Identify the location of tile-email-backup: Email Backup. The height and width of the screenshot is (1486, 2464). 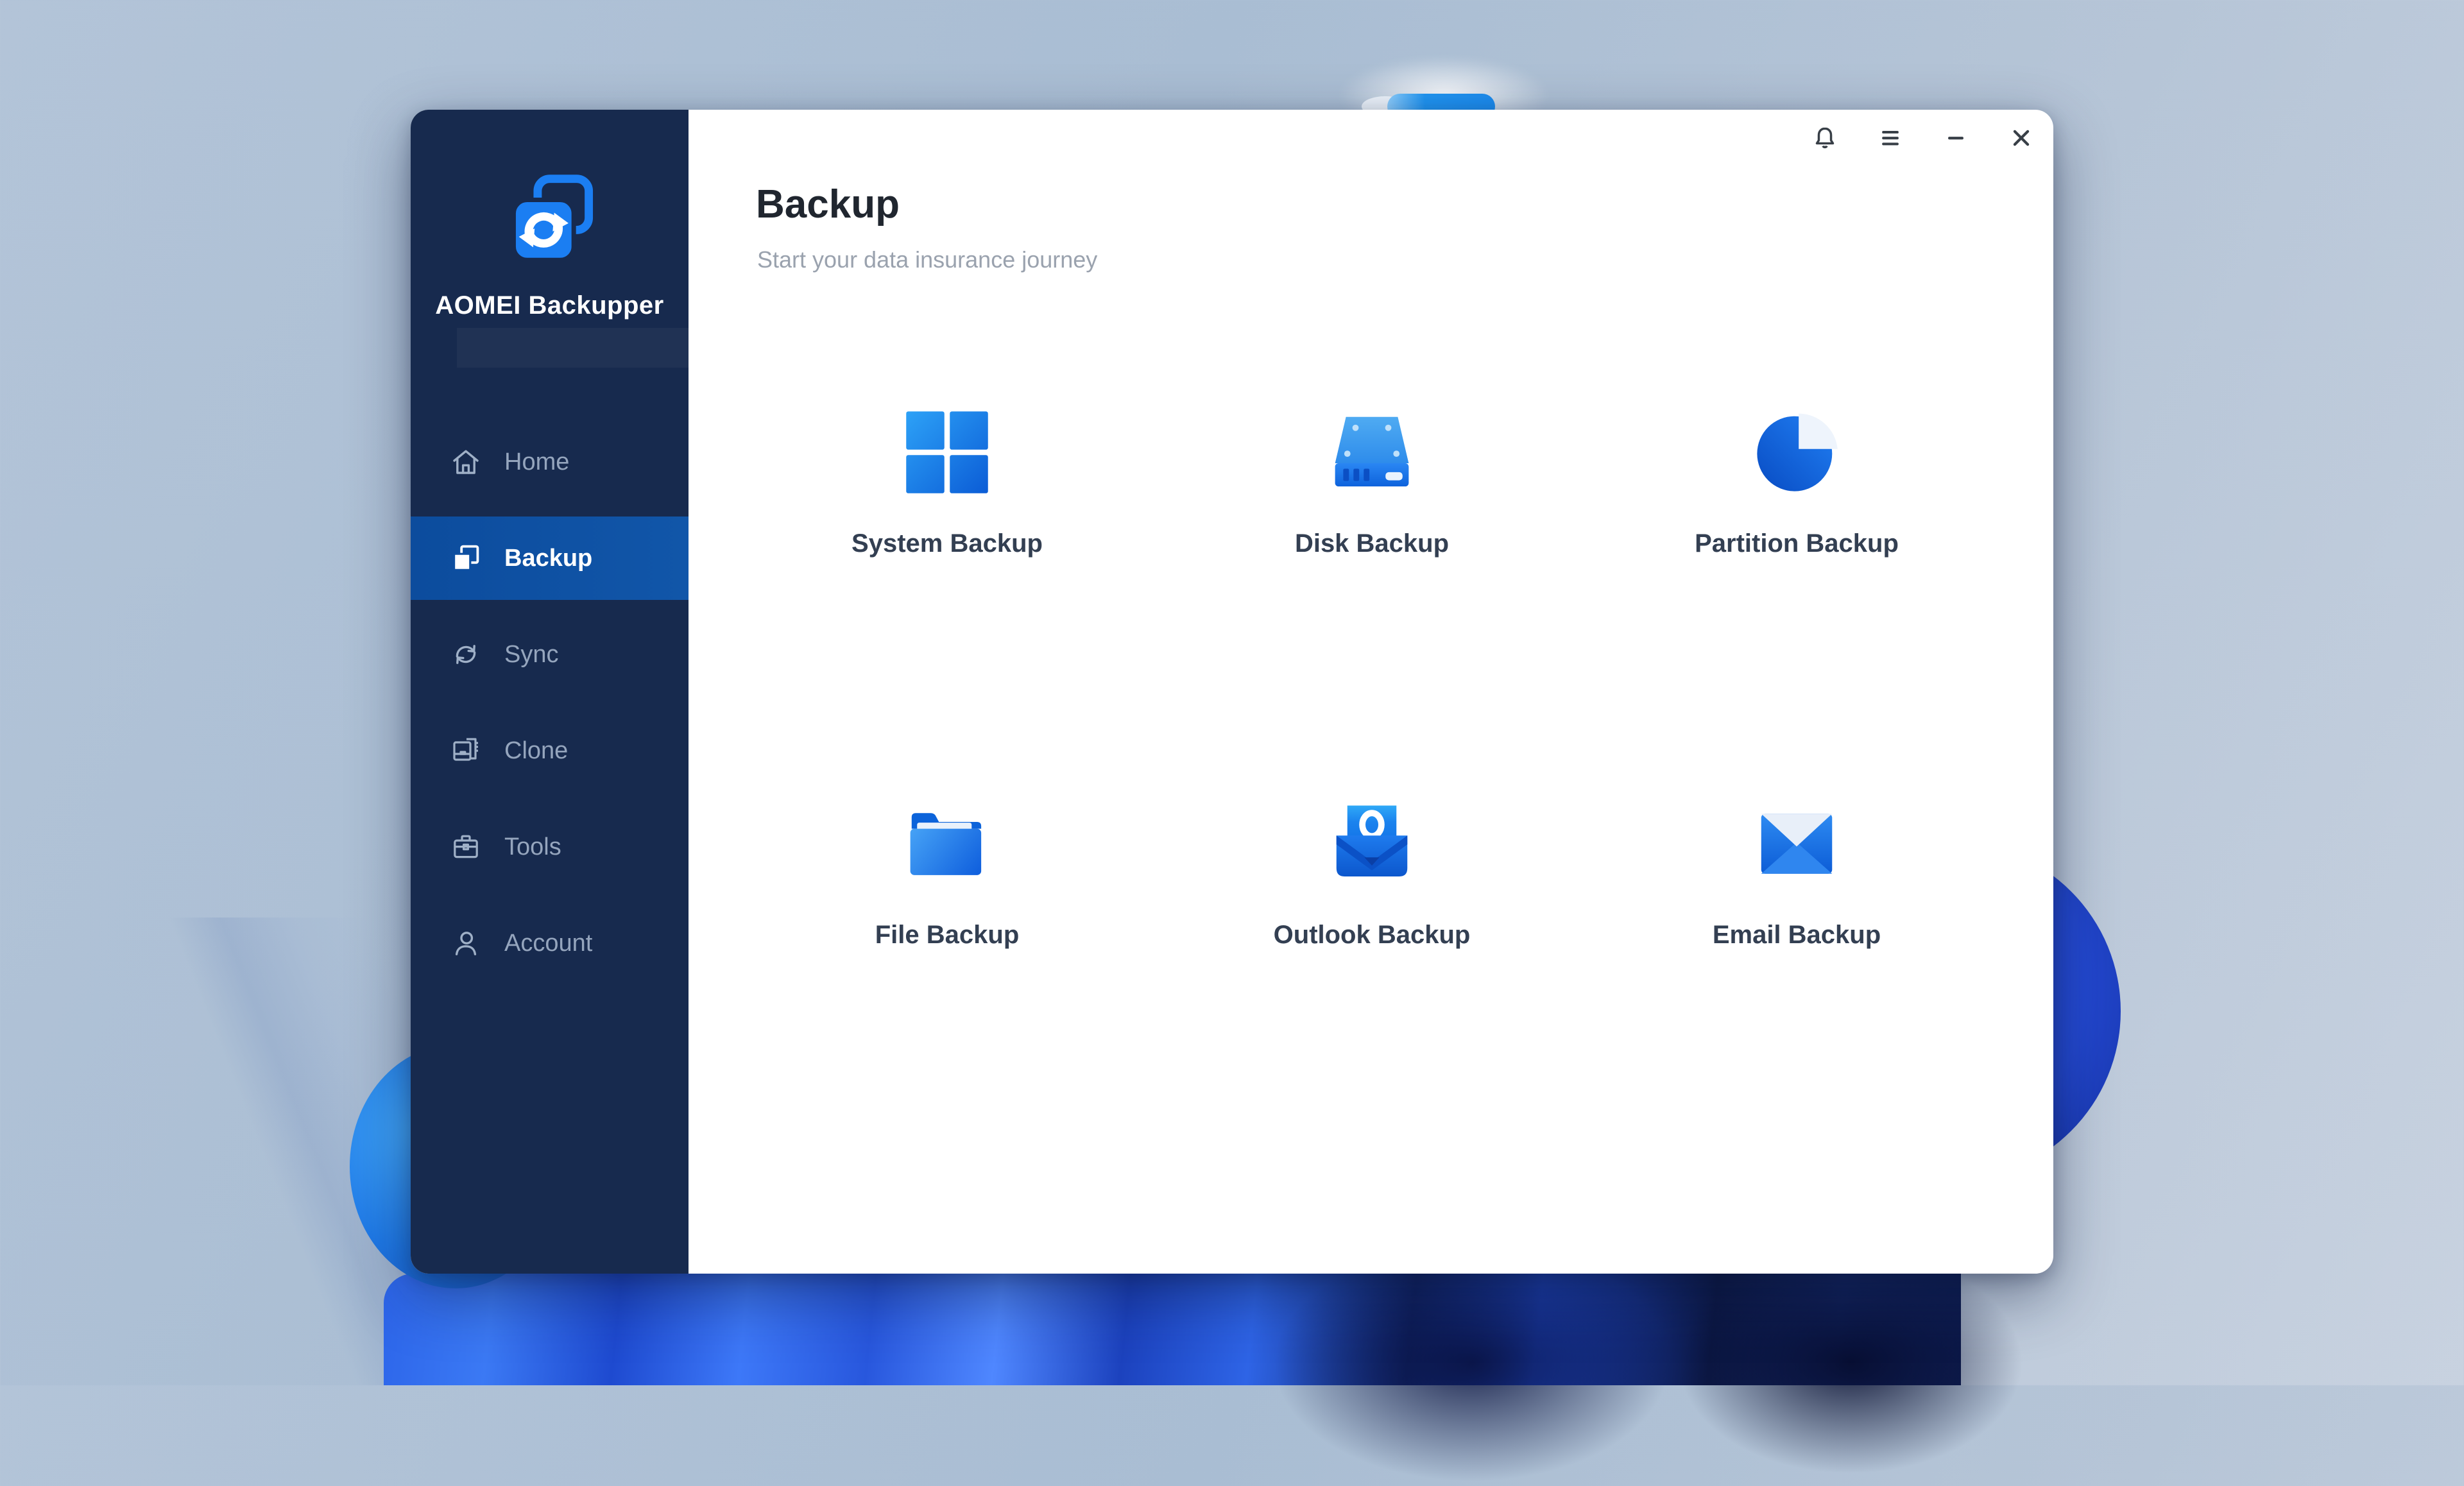
(1797, 875).